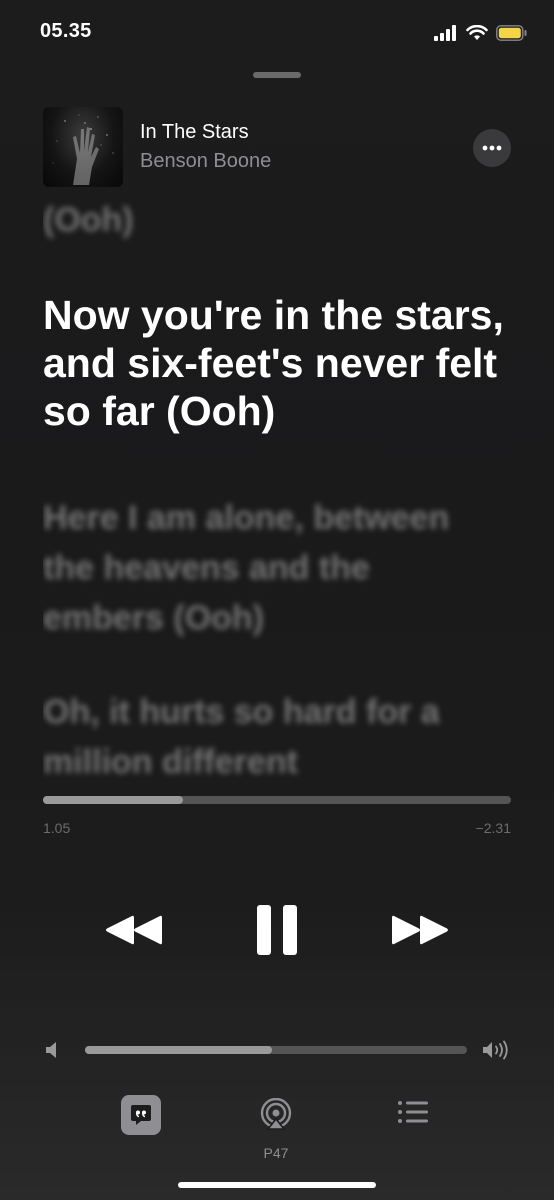 The width and height of the screenshot is (554, 1200). What do you see at coordinates (57, 828) in the screenshot?
I see `elapsed-time: 1.05` at bounding box center [57, 828].